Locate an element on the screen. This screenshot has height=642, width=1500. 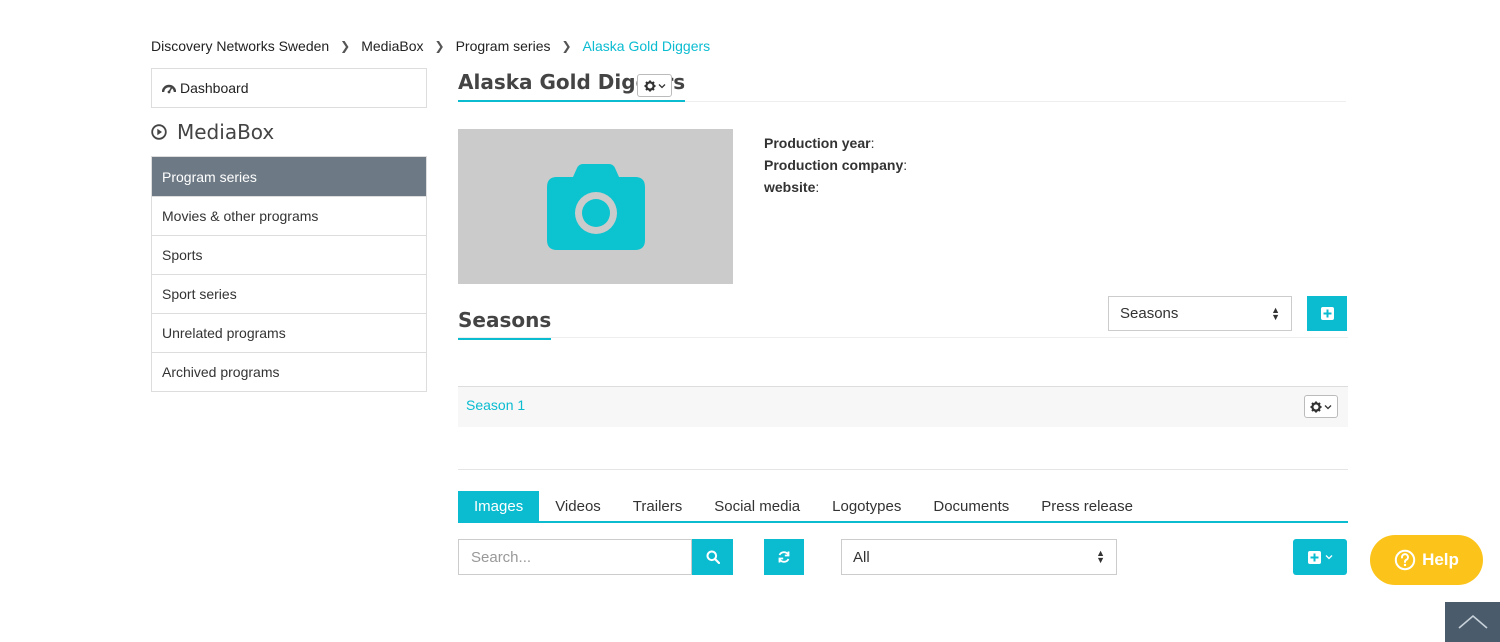
dashboard-link: Dashboard is located at coordinates (289, 88).